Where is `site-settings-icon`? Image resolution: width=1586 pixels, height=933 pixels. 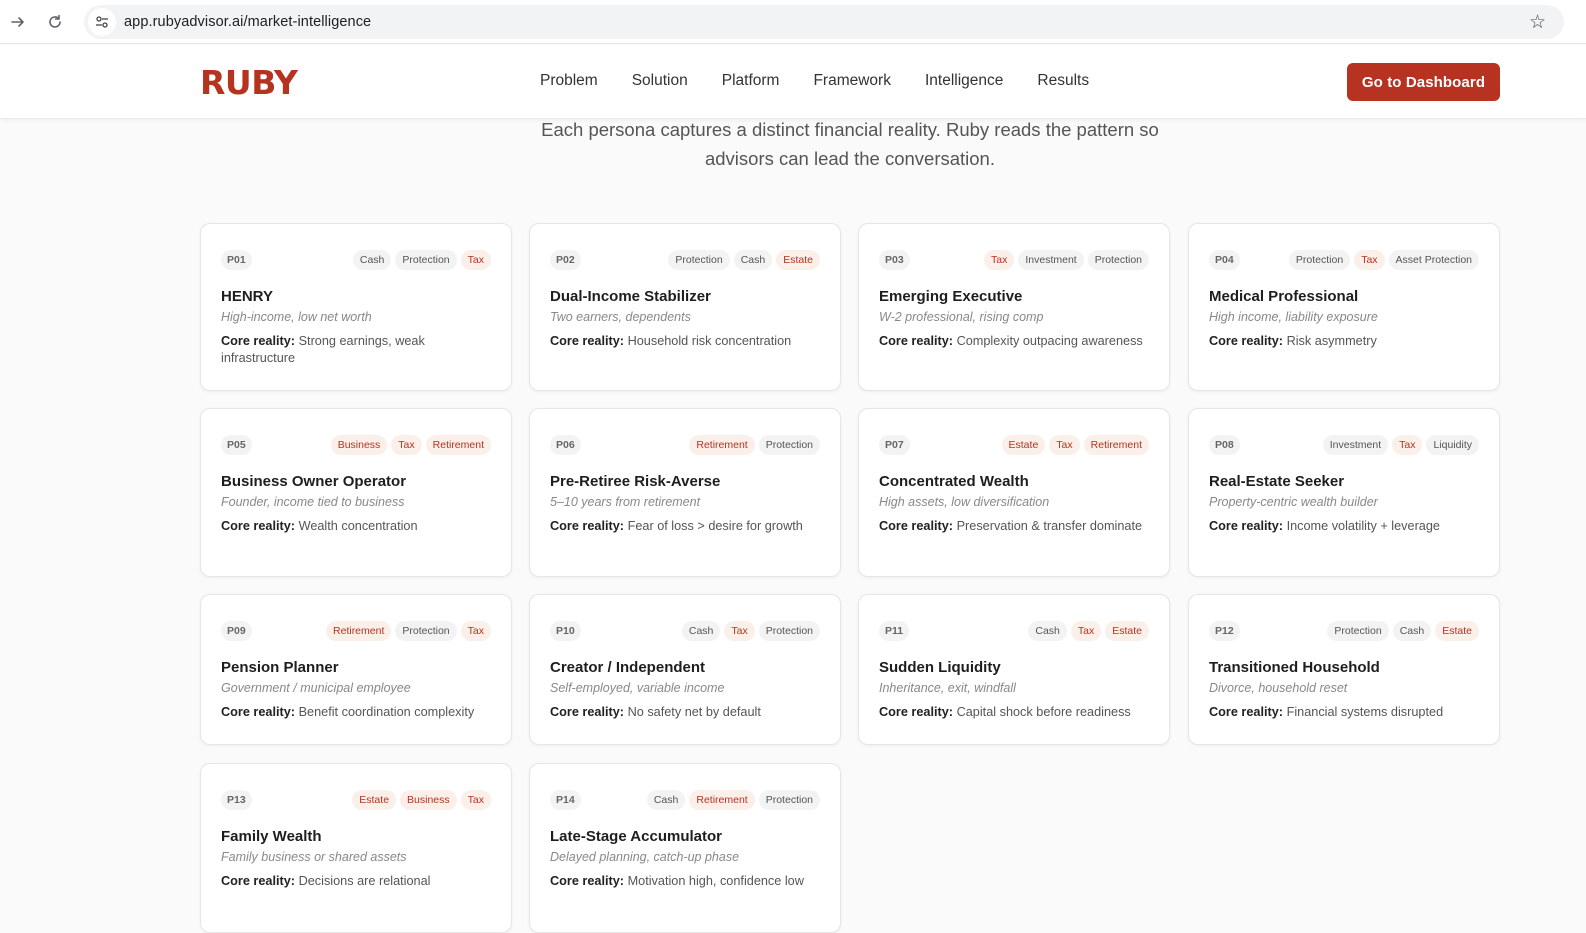 site-settings-icon is located at coordinates (102, 22).